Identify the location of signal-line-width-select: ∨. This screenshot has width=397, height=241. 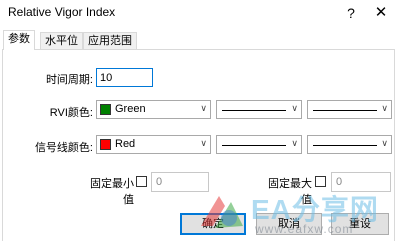
(349, 144).